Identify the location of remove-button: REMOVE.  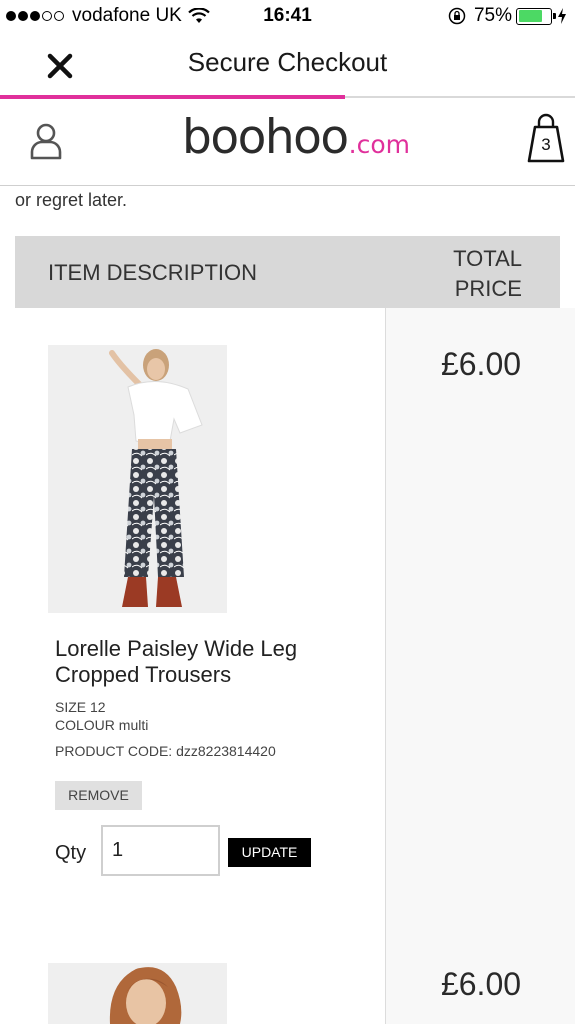
(98, 795).